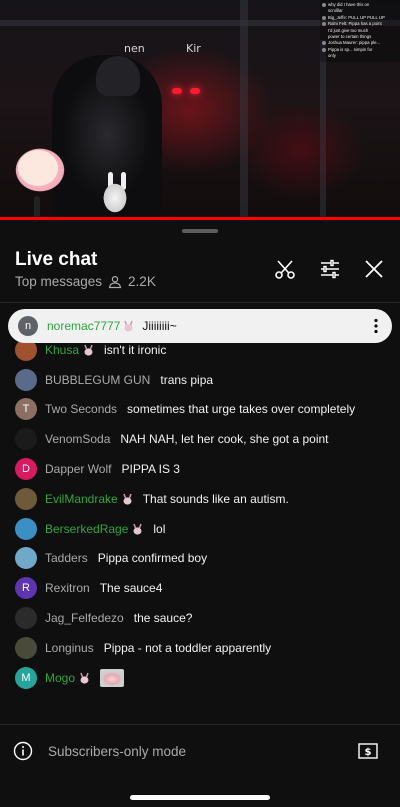 Image resolution: width=400 pixels, height=807 pixels. Describe the element at coordinates (60, 678) in the screenshot. I see `message-author: Mogo` at that location.